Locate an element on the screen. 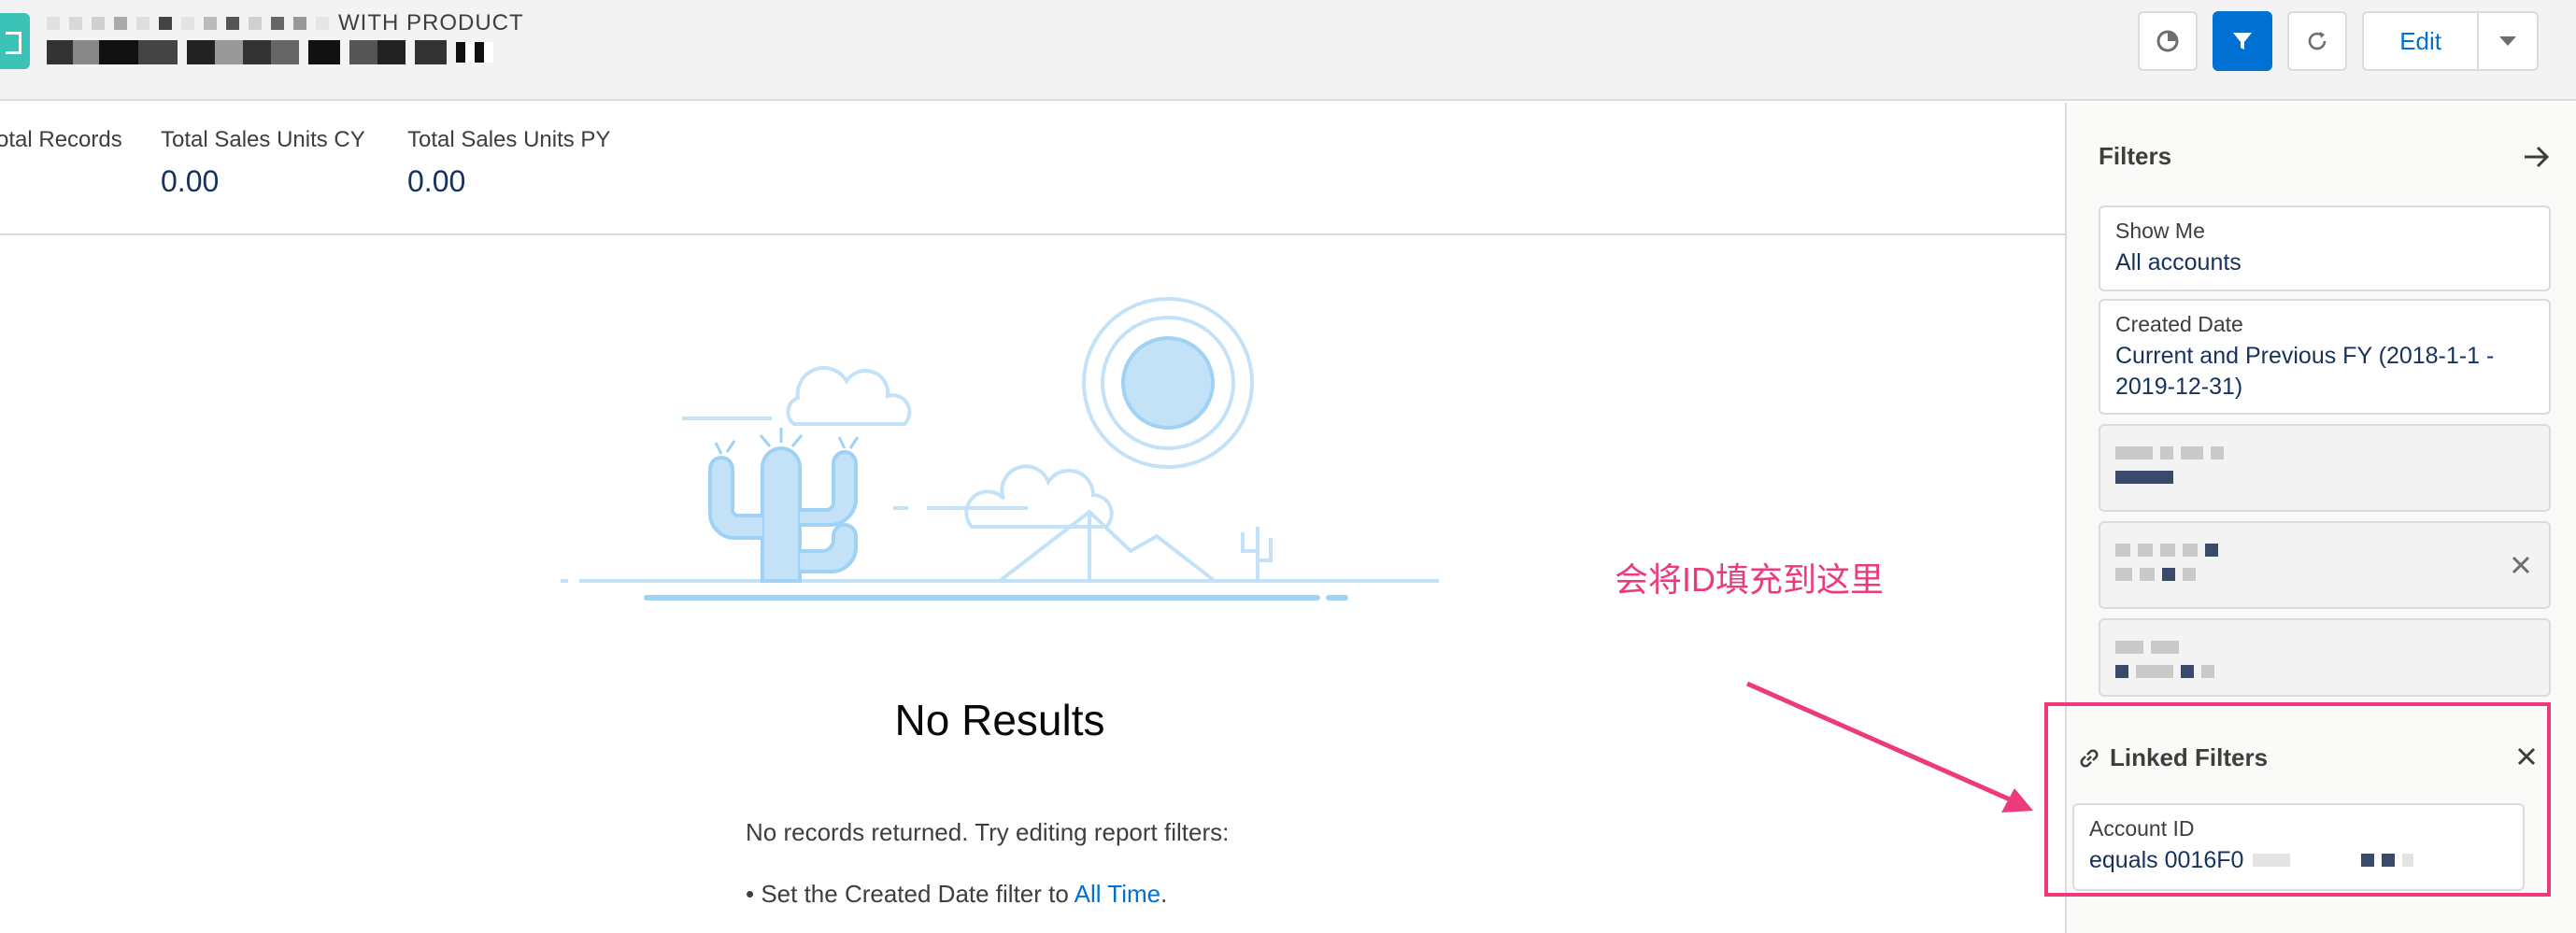 This screenshot has width=2576, height=933. all-time-link: All Time is located at coordinates (1118, 894).